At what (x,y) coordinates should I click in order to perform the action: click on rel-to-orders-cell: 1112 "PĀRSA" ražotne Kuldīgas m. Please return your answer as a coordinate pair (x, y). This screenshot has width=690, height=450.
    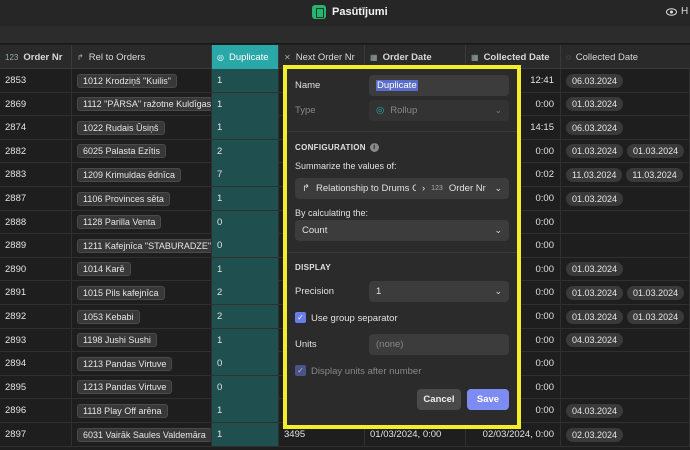
    Looking at the image, I should click on (142, 104).